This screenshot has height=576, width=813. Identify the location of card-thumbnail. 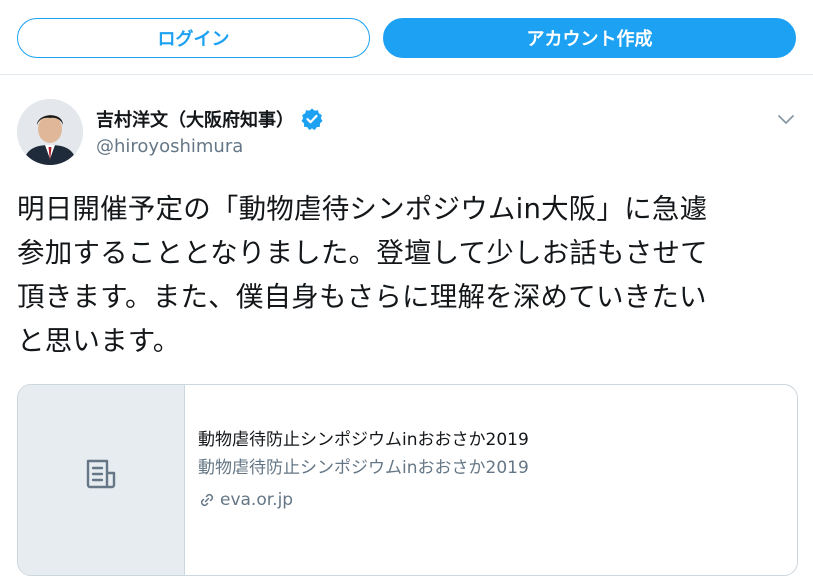
(101, 480).